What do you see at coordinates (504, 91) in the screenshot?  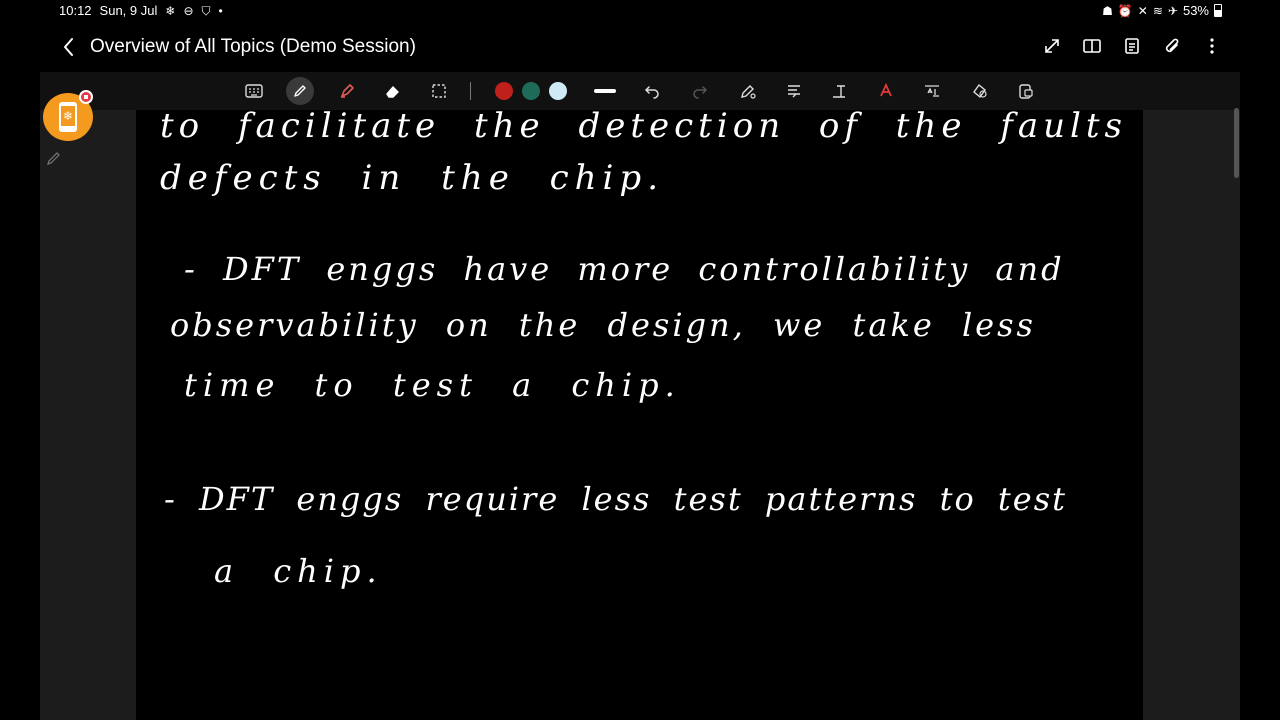 I see `color-swatch-red` at bounding box center [504, 91].